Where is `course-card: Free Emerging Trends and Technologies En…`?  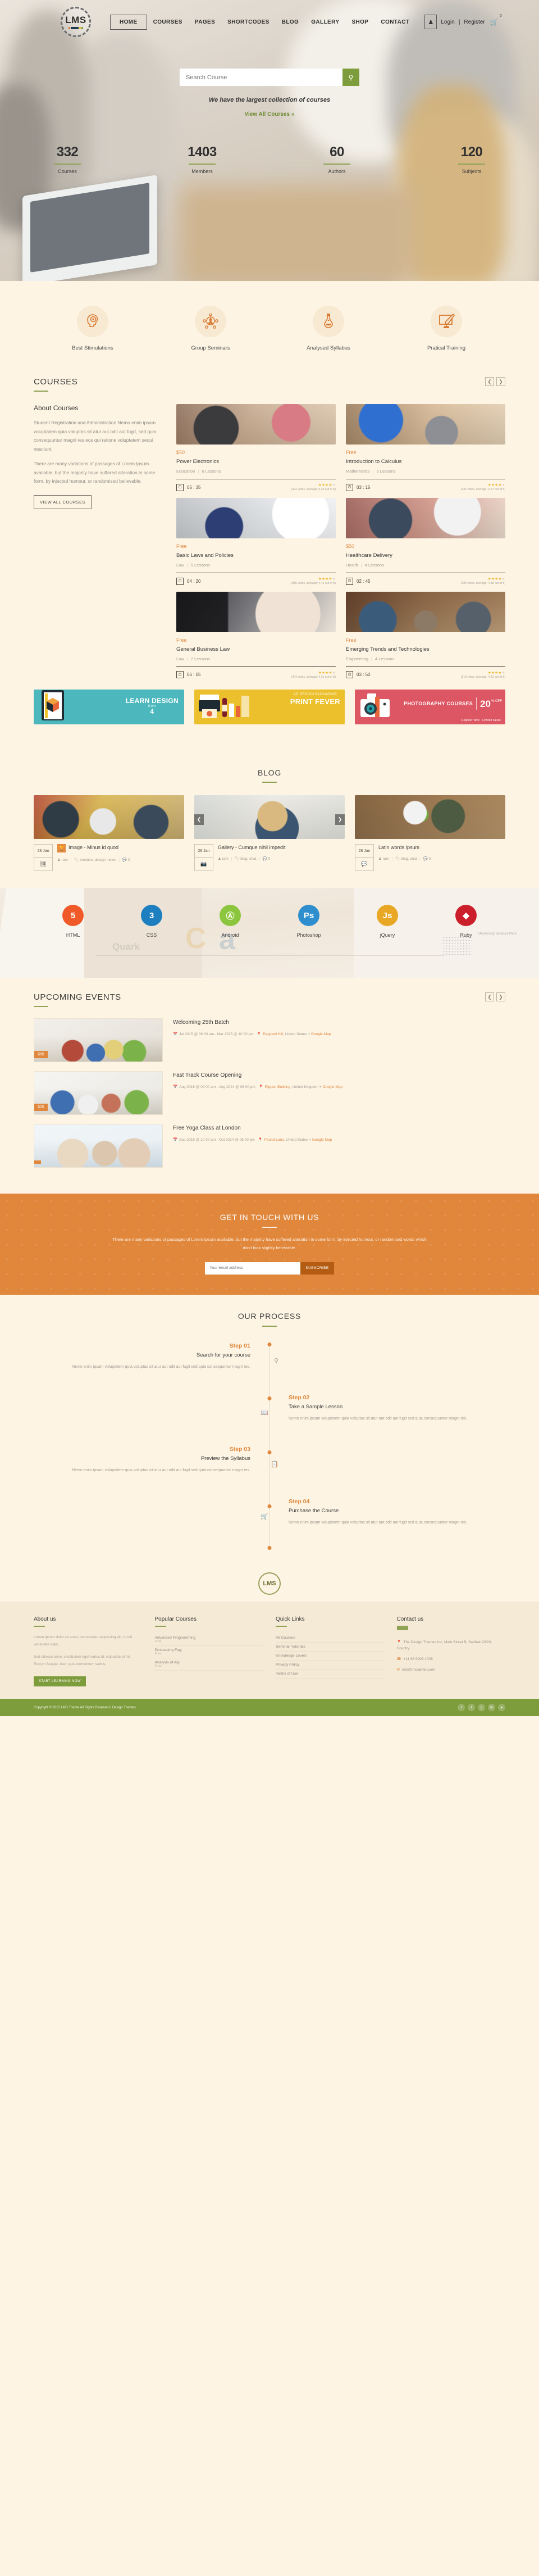
course-card: Free Emerging Trends and Technologies En… is located at coordinates (425, 635).